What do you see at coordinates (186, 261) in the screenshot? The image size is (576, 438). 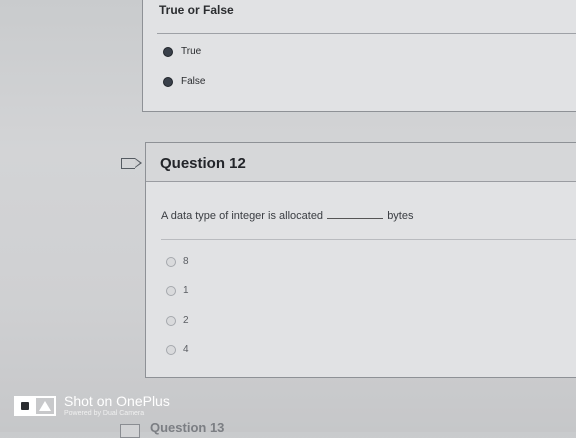 I see `choice-label: 8` at bounding box center [186, 261].